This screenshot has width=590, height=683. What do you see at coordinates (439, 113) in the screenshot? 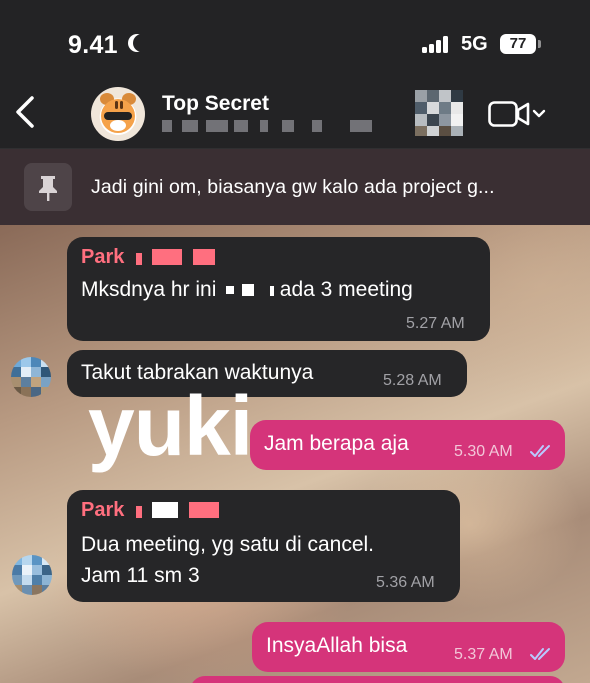
I see `group-photo-thumbnail` at bounding box center [439, 113].